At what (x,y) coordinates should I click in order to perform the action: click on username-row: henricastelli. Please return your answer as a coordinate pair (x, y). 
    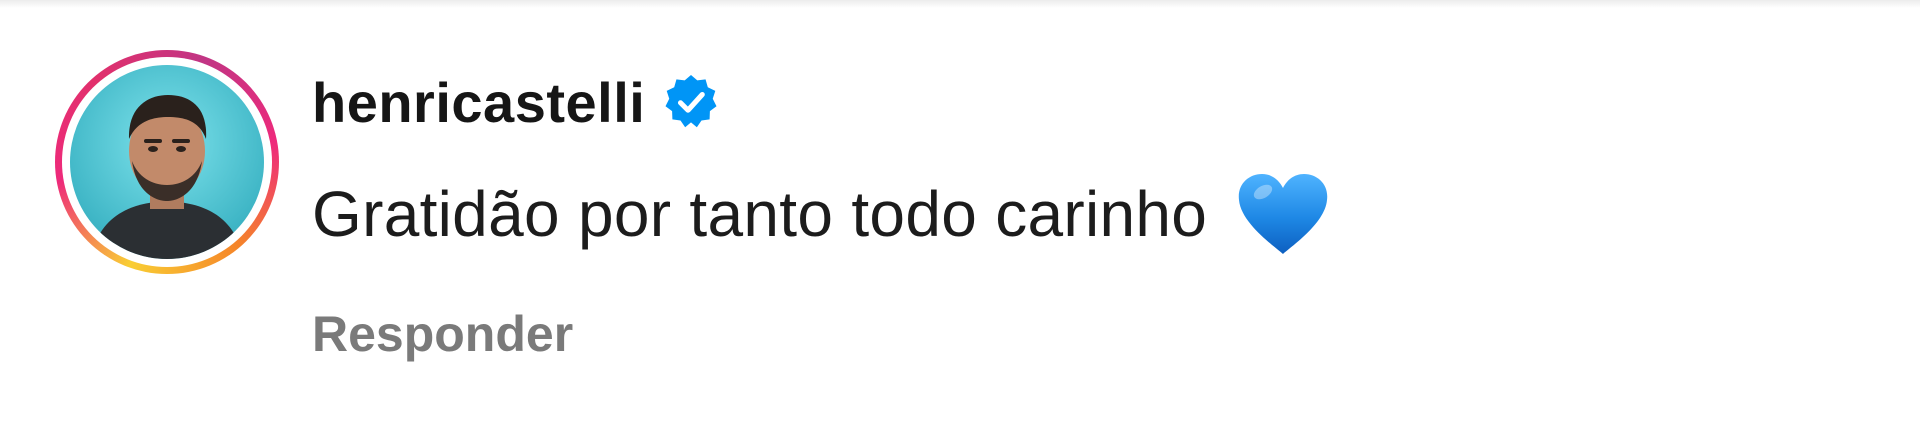
    Looking at the image, I should click on (516, 102).